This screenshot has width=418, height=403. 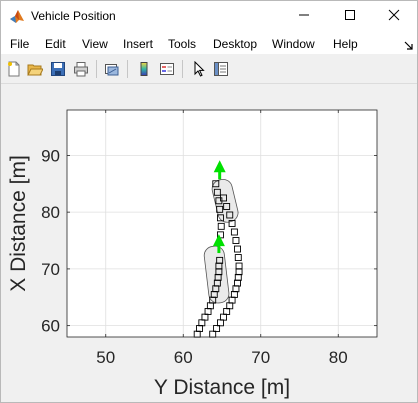 What do you see at coordinates (50, 240) in the screenshot?
I see `y-tick-labels: 60 70 80 90` at bounding box center [50, 240].